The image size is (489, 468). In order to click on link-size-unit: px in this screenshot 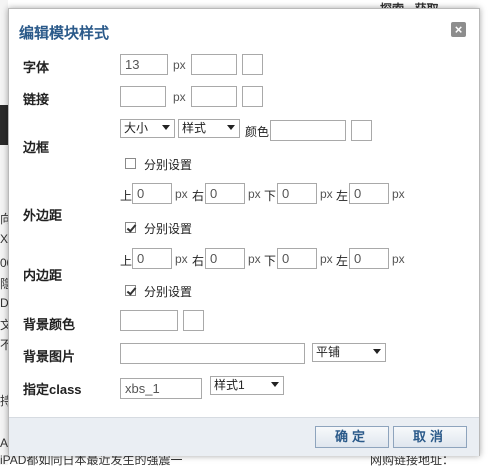, I will do `click(179, 97)`.